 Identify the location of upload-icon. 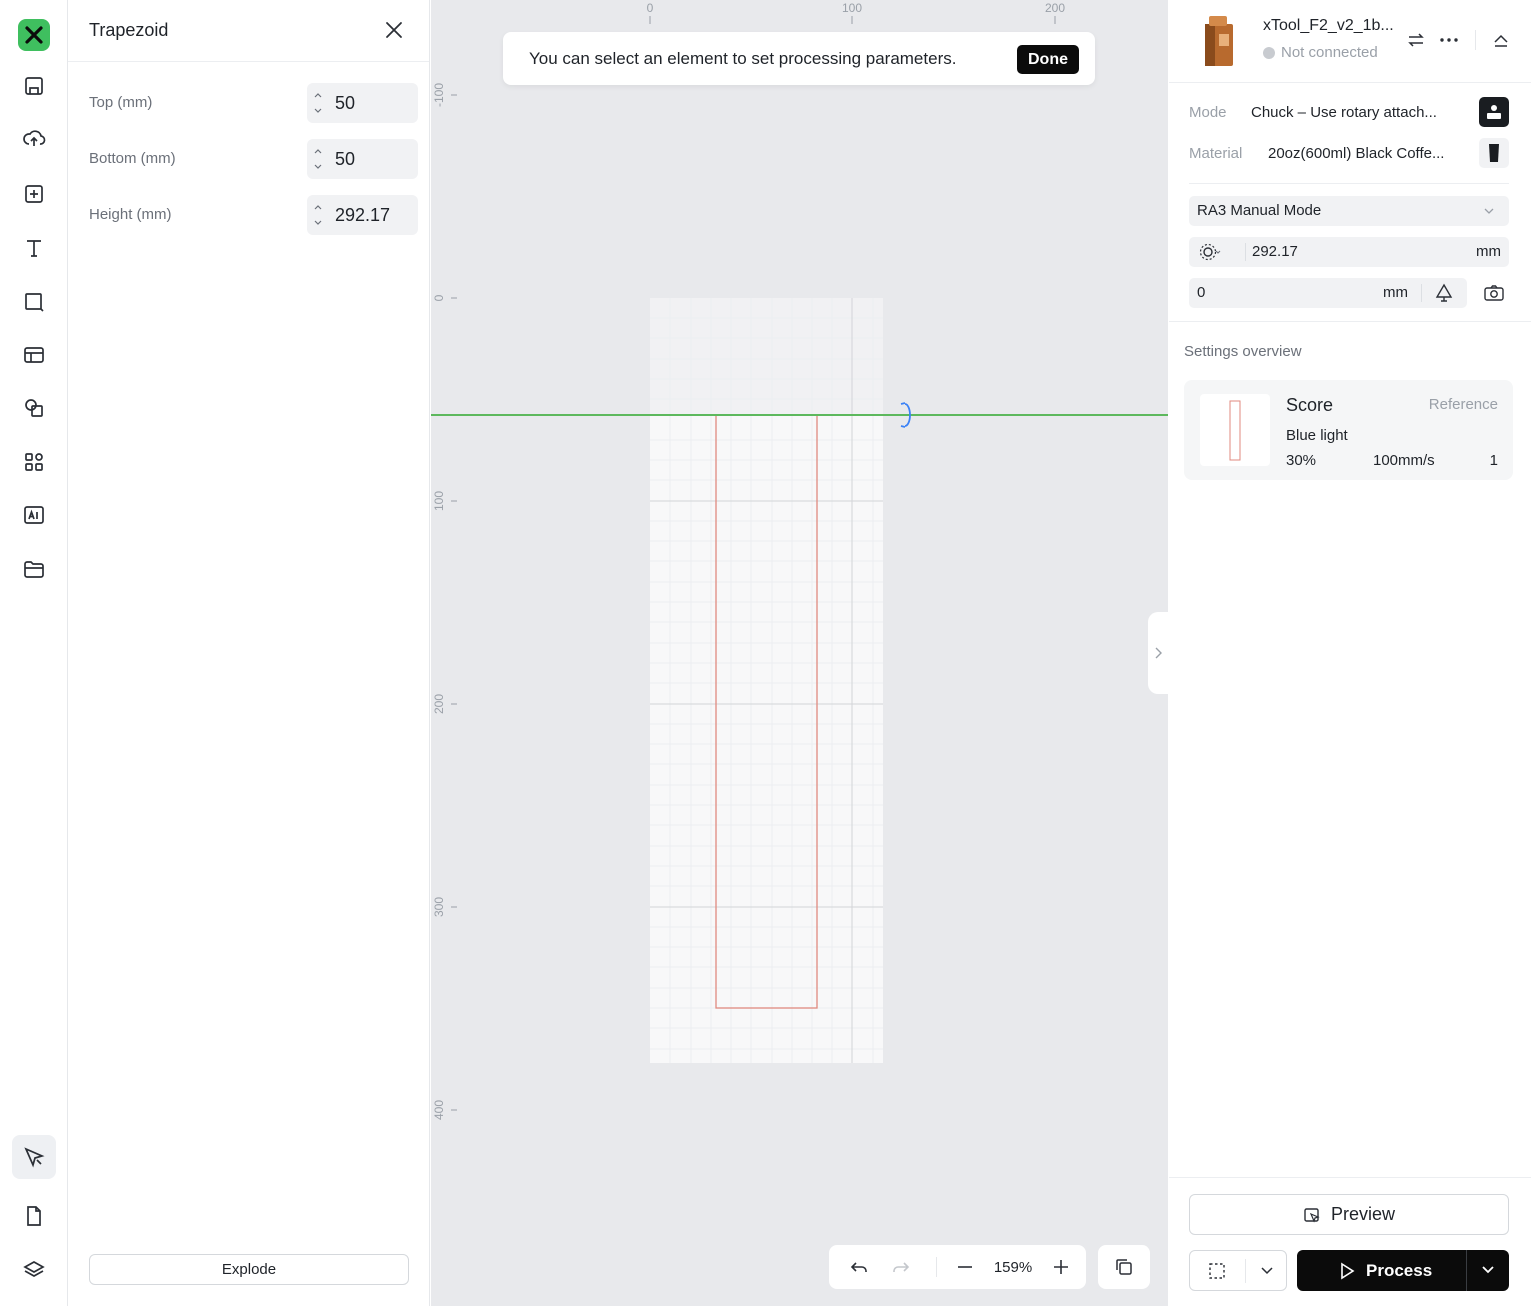
(34, 138).